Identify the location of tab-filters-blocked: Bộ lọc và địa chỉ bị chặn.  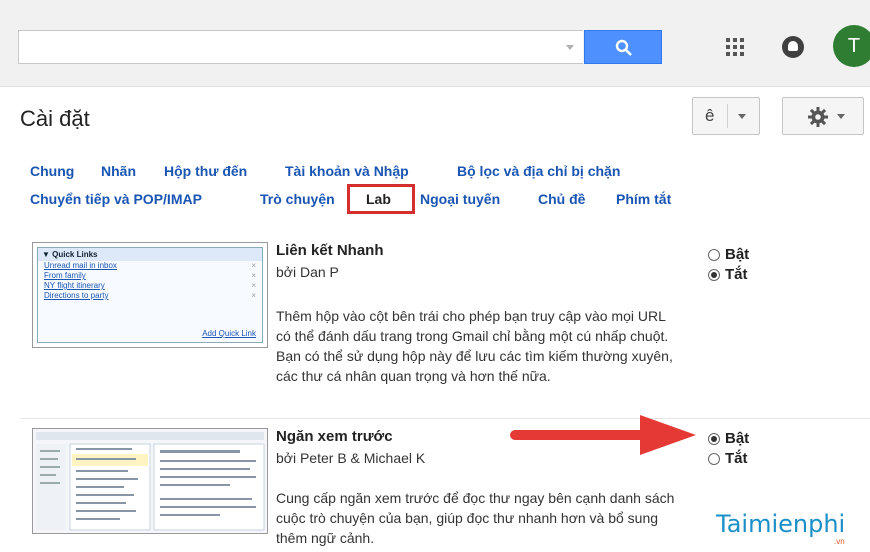
(538, 171).